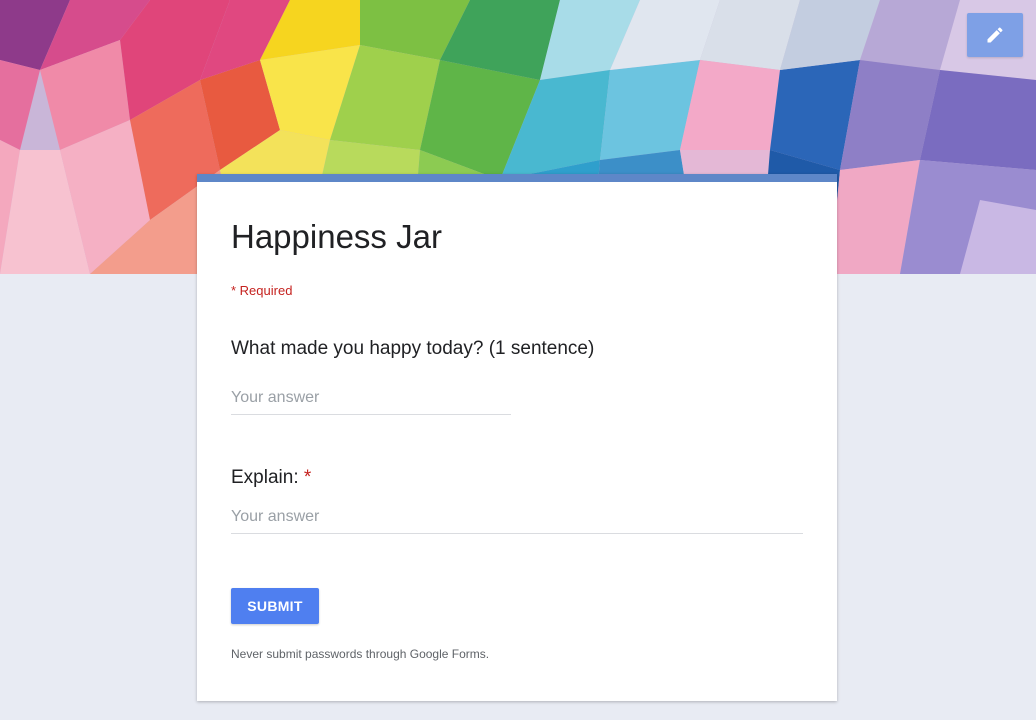 The width and height of the screenshot is (1036, 720). Describe the element at coordinates (517, 519) in the screenshot. I see `question-2-answer-input` at that location.